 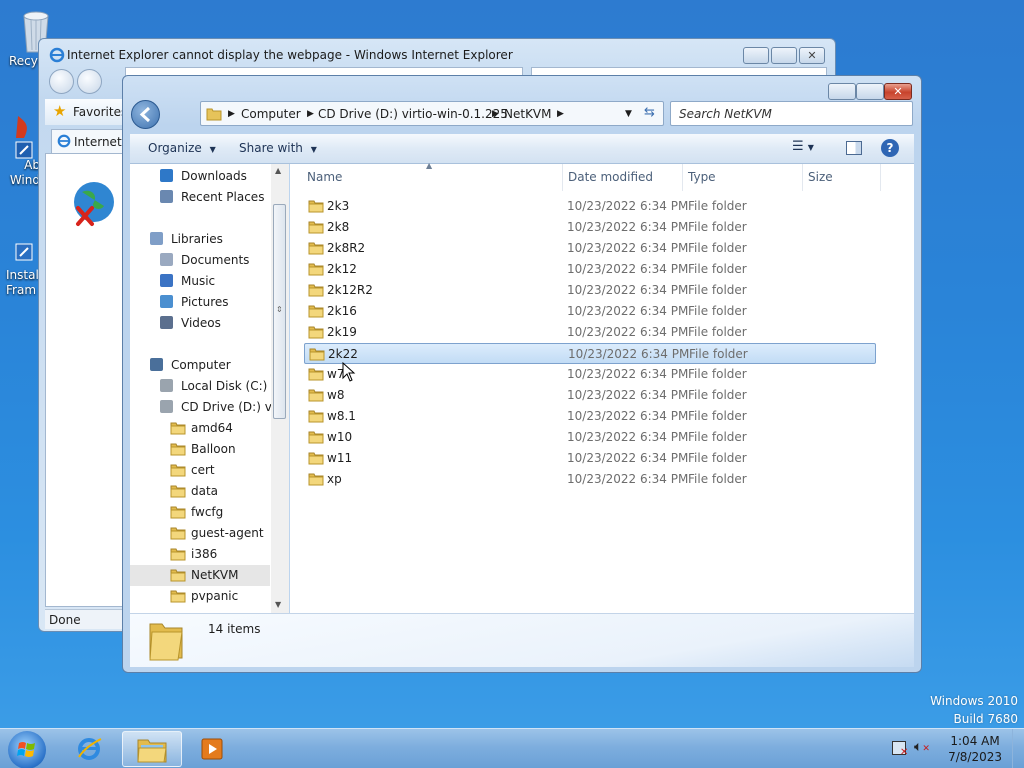 What do you see at coordinates (200, 449) in the screenshot?
I see `nav-folder-balloon: Balloon` at bounding box center [200, 449].